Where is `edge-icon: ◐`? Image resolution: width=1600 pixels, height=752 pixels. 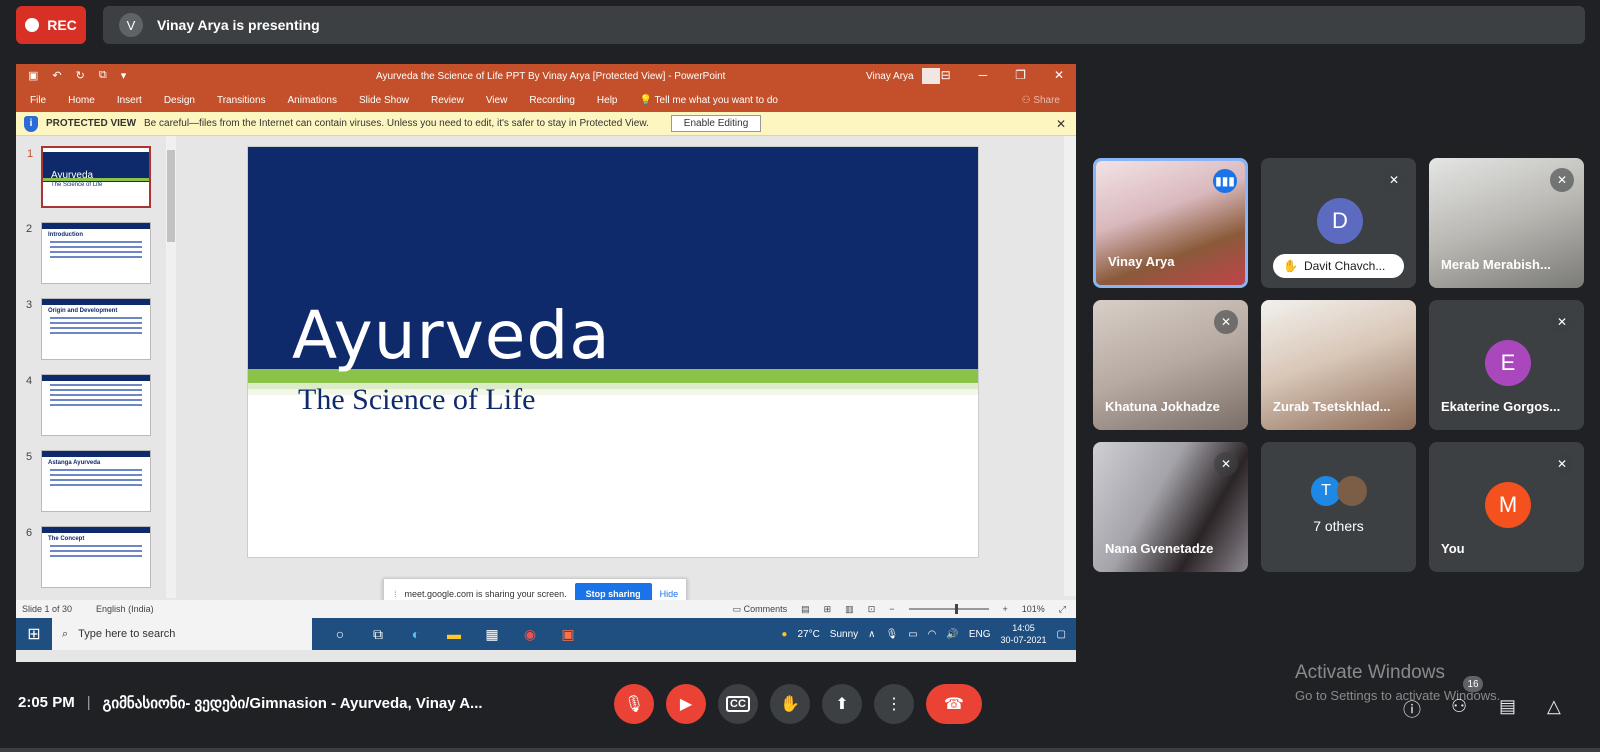 edge-icon: ◐ is located at coordinates (416, 634).